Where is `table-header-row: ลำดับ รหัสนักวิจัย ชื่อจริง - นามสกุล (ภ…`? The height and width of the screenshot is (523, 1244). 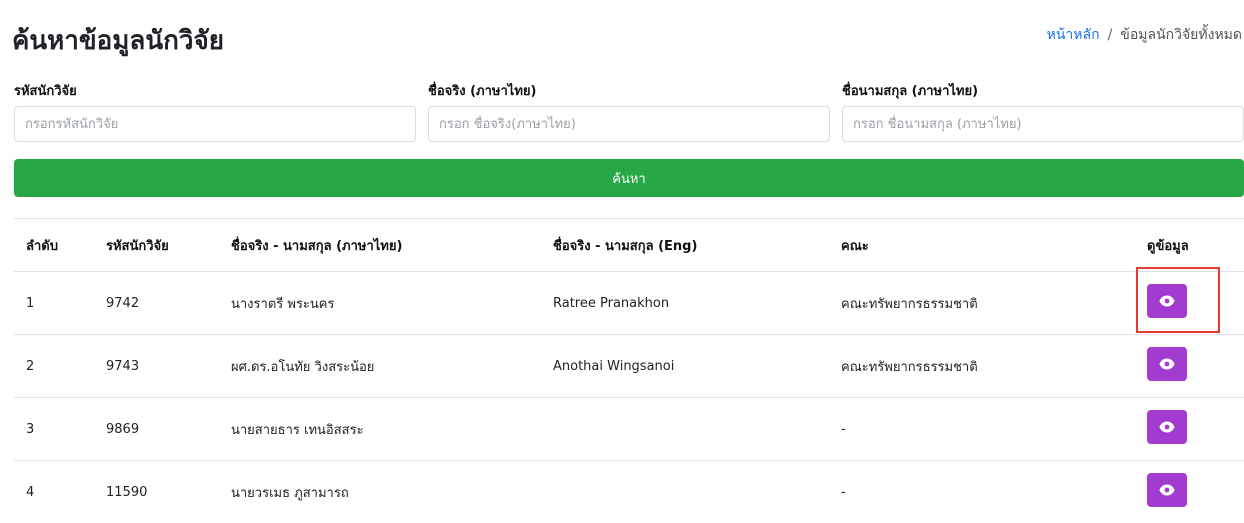
table-header-row: ลำดับ รหัสนักวิจัย ชื่อจริง - นามสกุล (ภ… is located at coordinates (629, 245).